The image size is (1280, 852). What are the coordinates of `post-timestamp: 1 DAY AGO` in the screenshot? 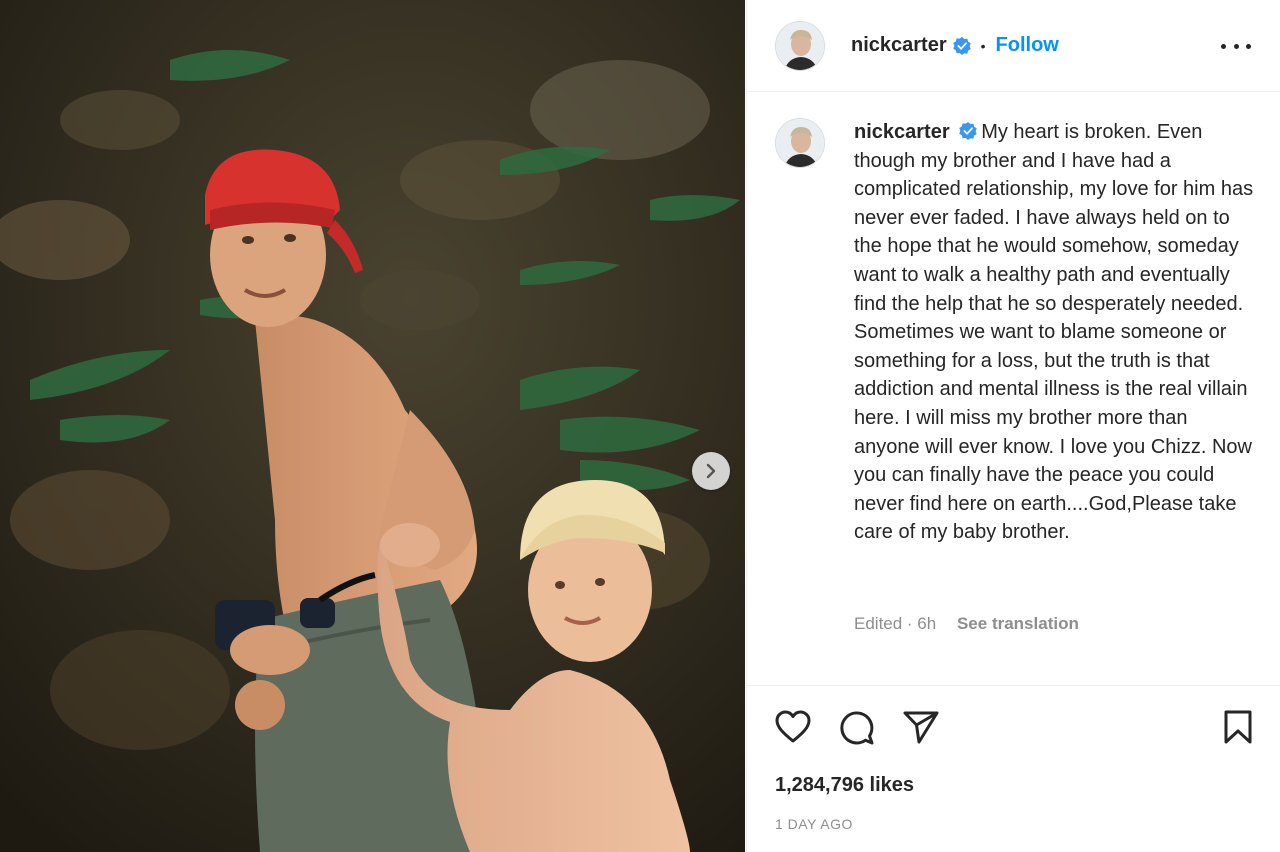 It's located at (814, 824).